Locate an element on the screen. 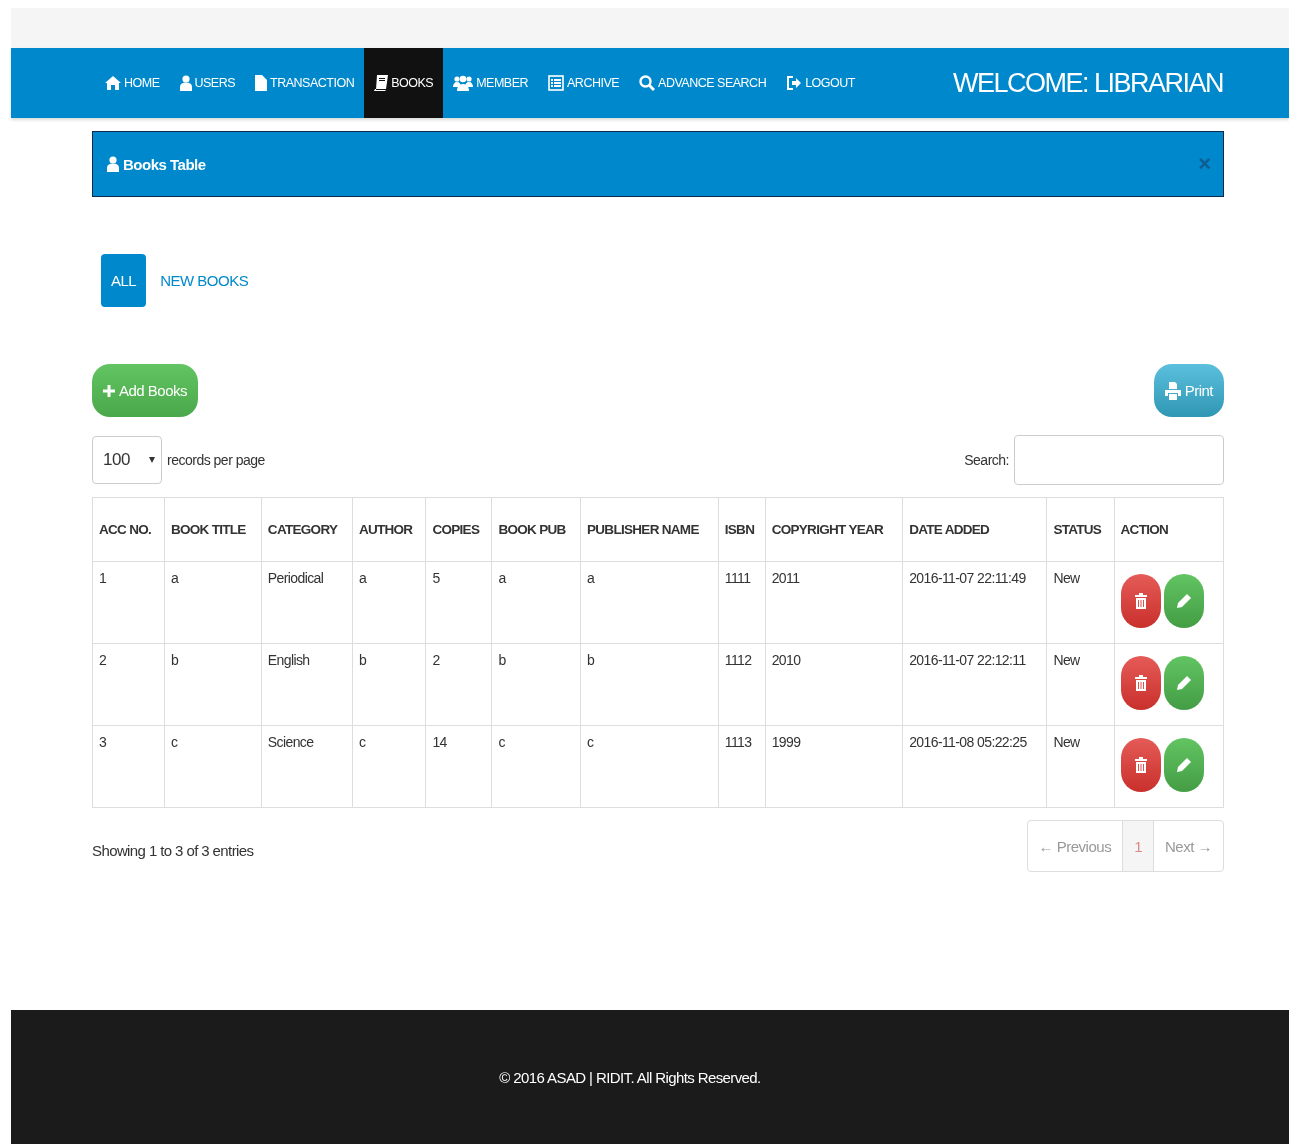  table-cell: 1999 is located at coordinates (834, 766).